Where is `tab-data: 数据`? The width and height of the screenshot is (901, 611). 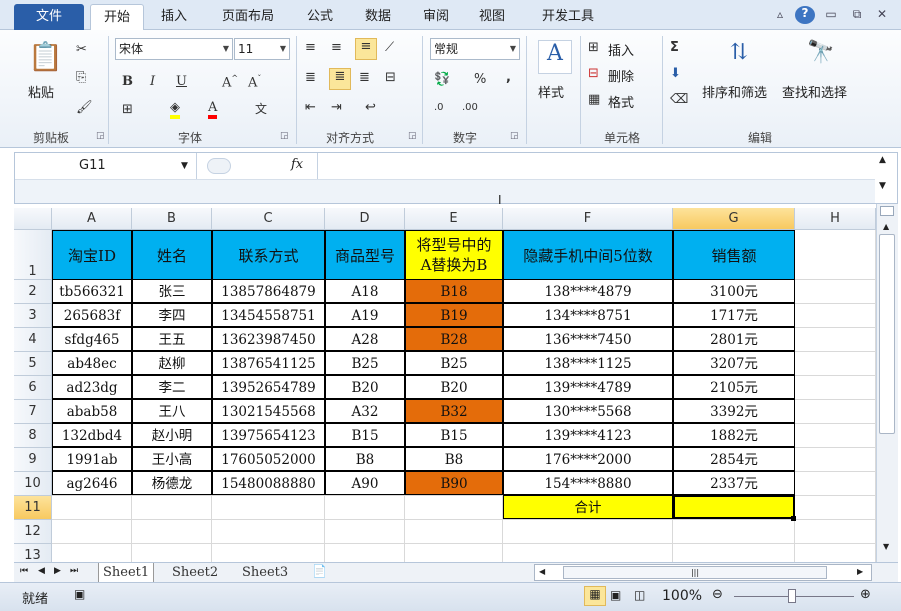 tab-data: 数据 is located at coordinates (378, 17).